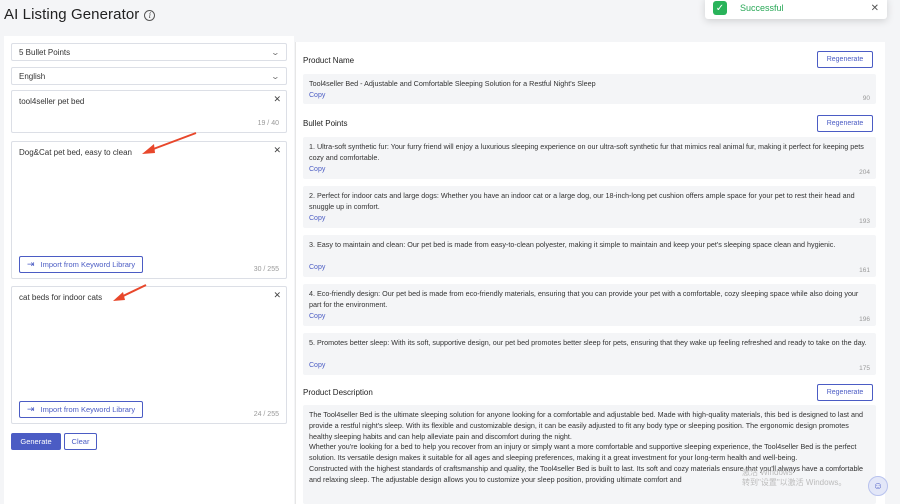 This screenshot has width=900, height=504. I want to click on info-icon: i, so click(150, 15).